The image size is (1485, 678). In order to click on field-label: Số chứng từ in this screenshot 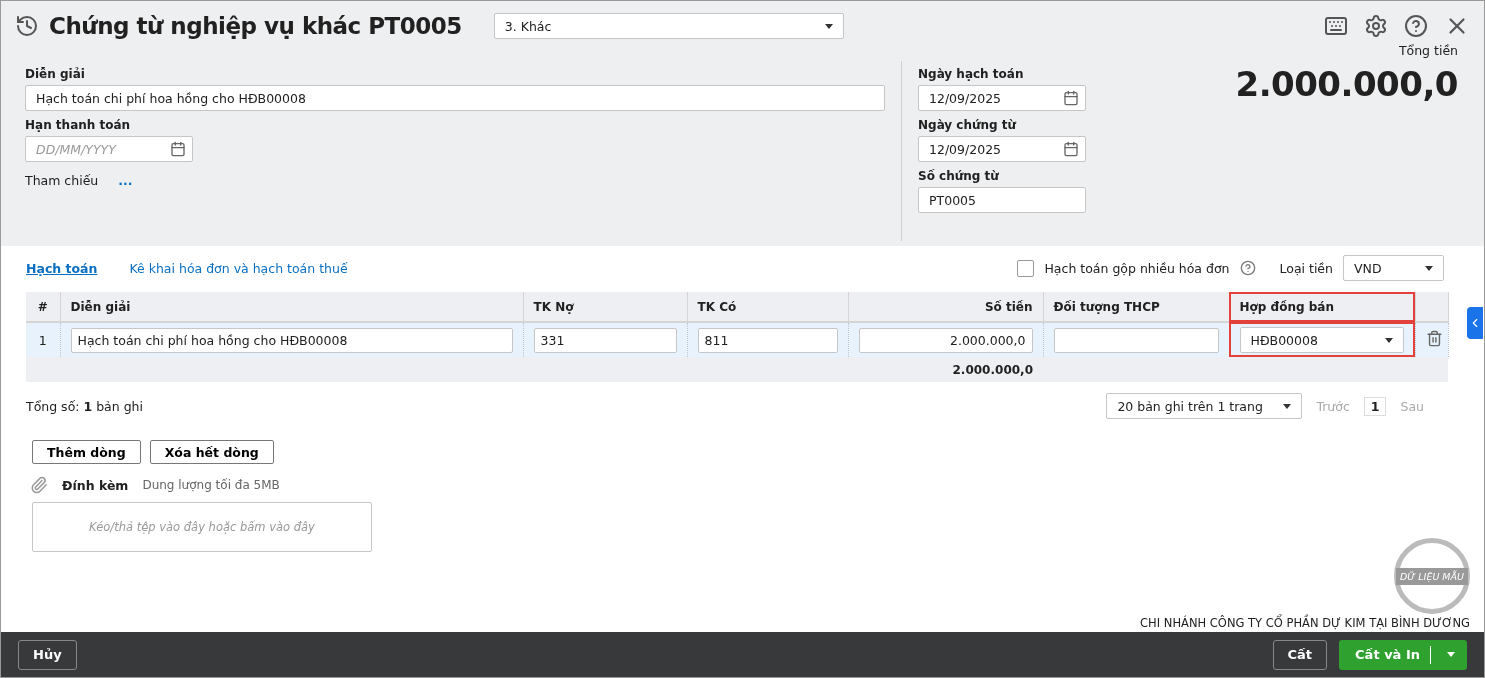, I will do `click(959, 176)`.